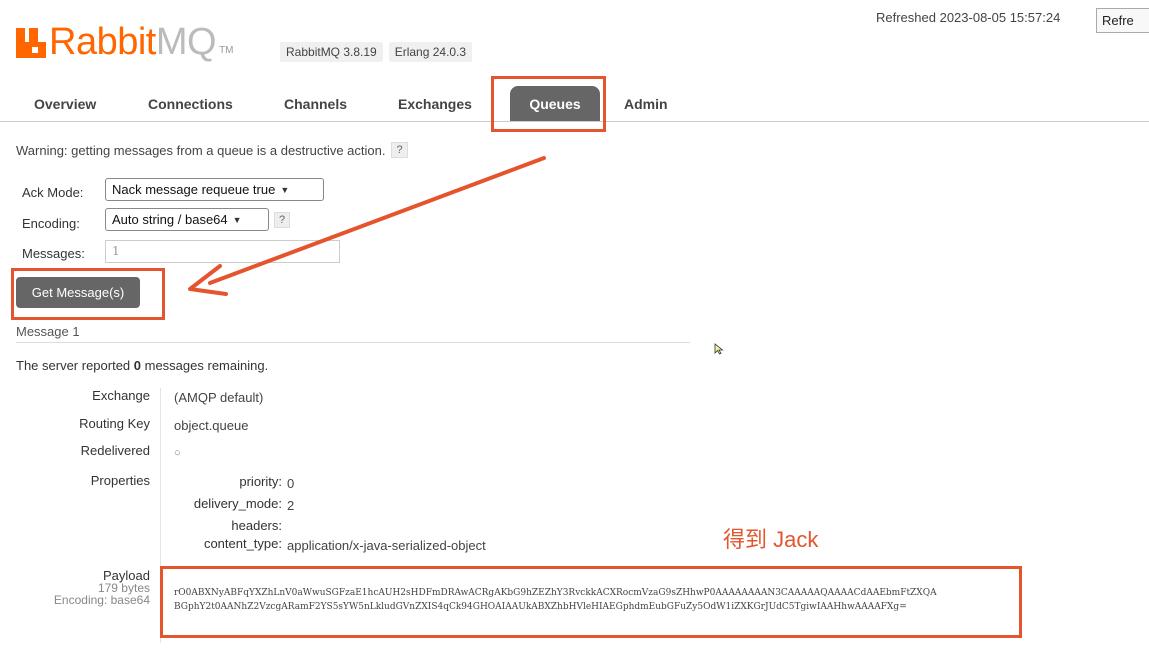 The height and width of the screenshot is (648, 1149). What do you see at coordinates (719, 349) in the screenshot?
I see `mouse-cursor-icon` at bounding box center [719, 349].